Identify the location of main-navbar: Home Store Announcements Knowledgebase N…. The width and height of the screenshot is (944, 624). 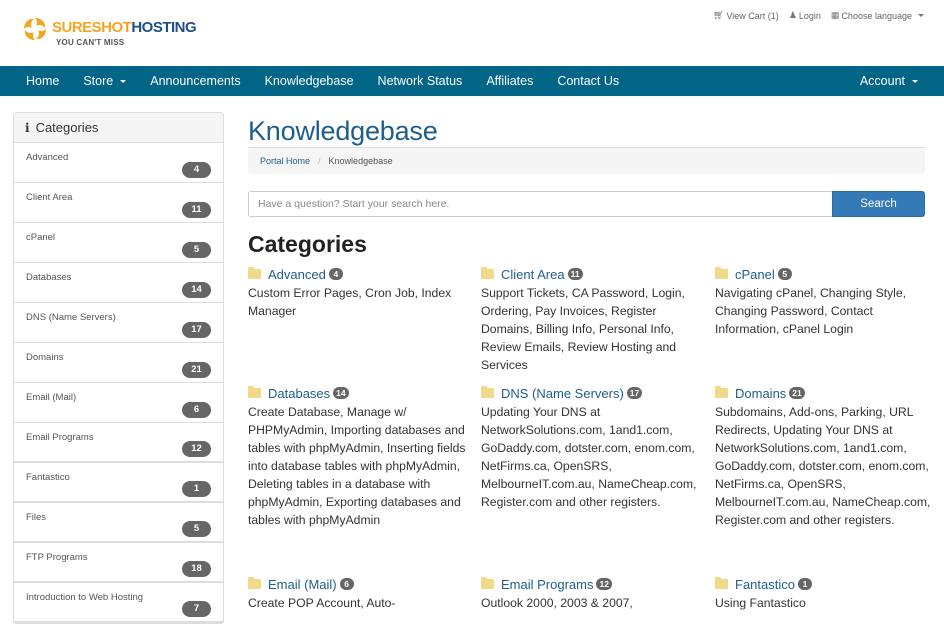
(472, 81).